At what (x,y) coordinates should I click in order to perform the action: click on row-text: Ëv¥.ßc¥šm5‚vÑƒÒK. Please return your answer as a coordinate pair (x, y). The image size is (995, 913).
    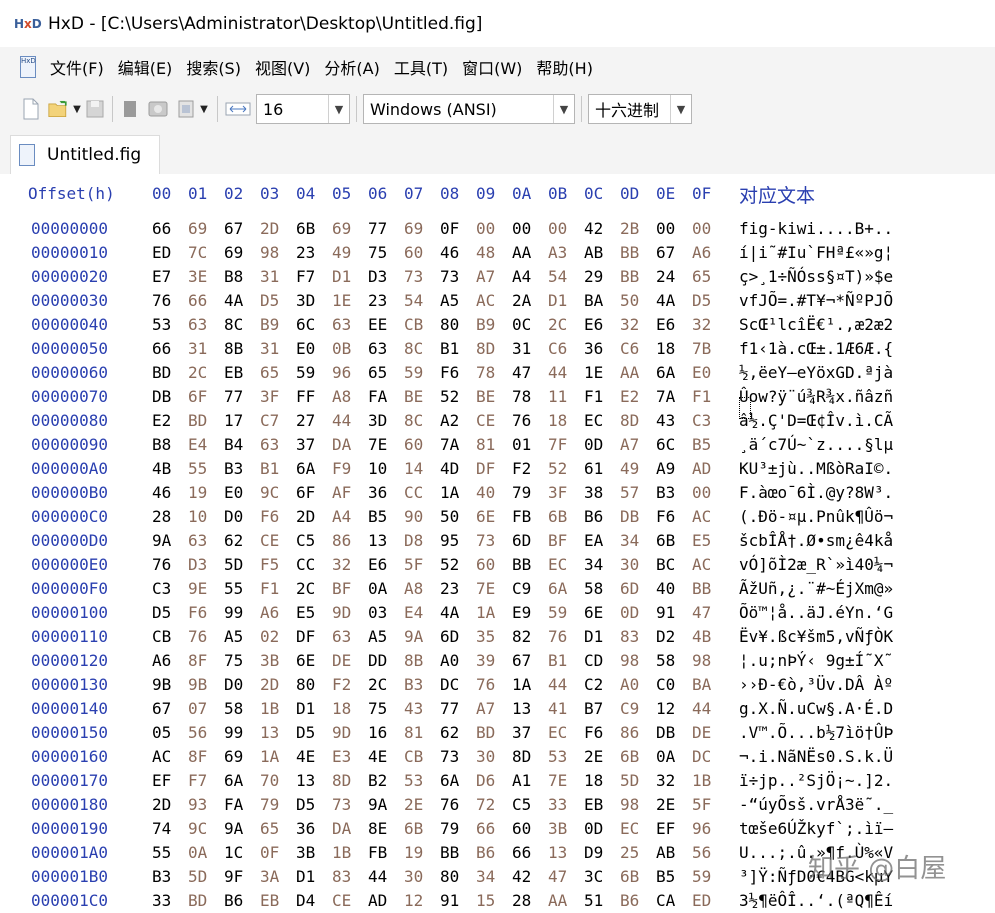
    Looking at the image, I should click on (816, 637).